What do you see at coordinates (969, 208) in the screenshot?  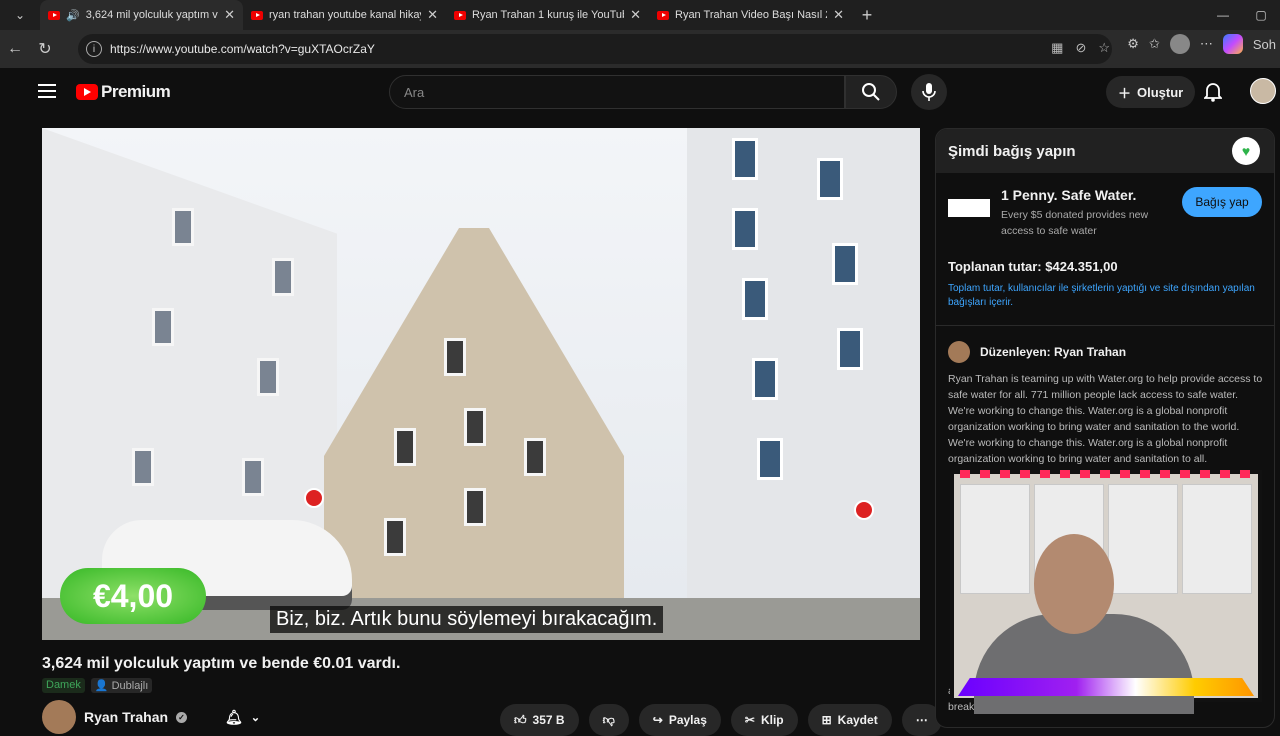 I see `water-org-logo` at bounding box center [969, 208].